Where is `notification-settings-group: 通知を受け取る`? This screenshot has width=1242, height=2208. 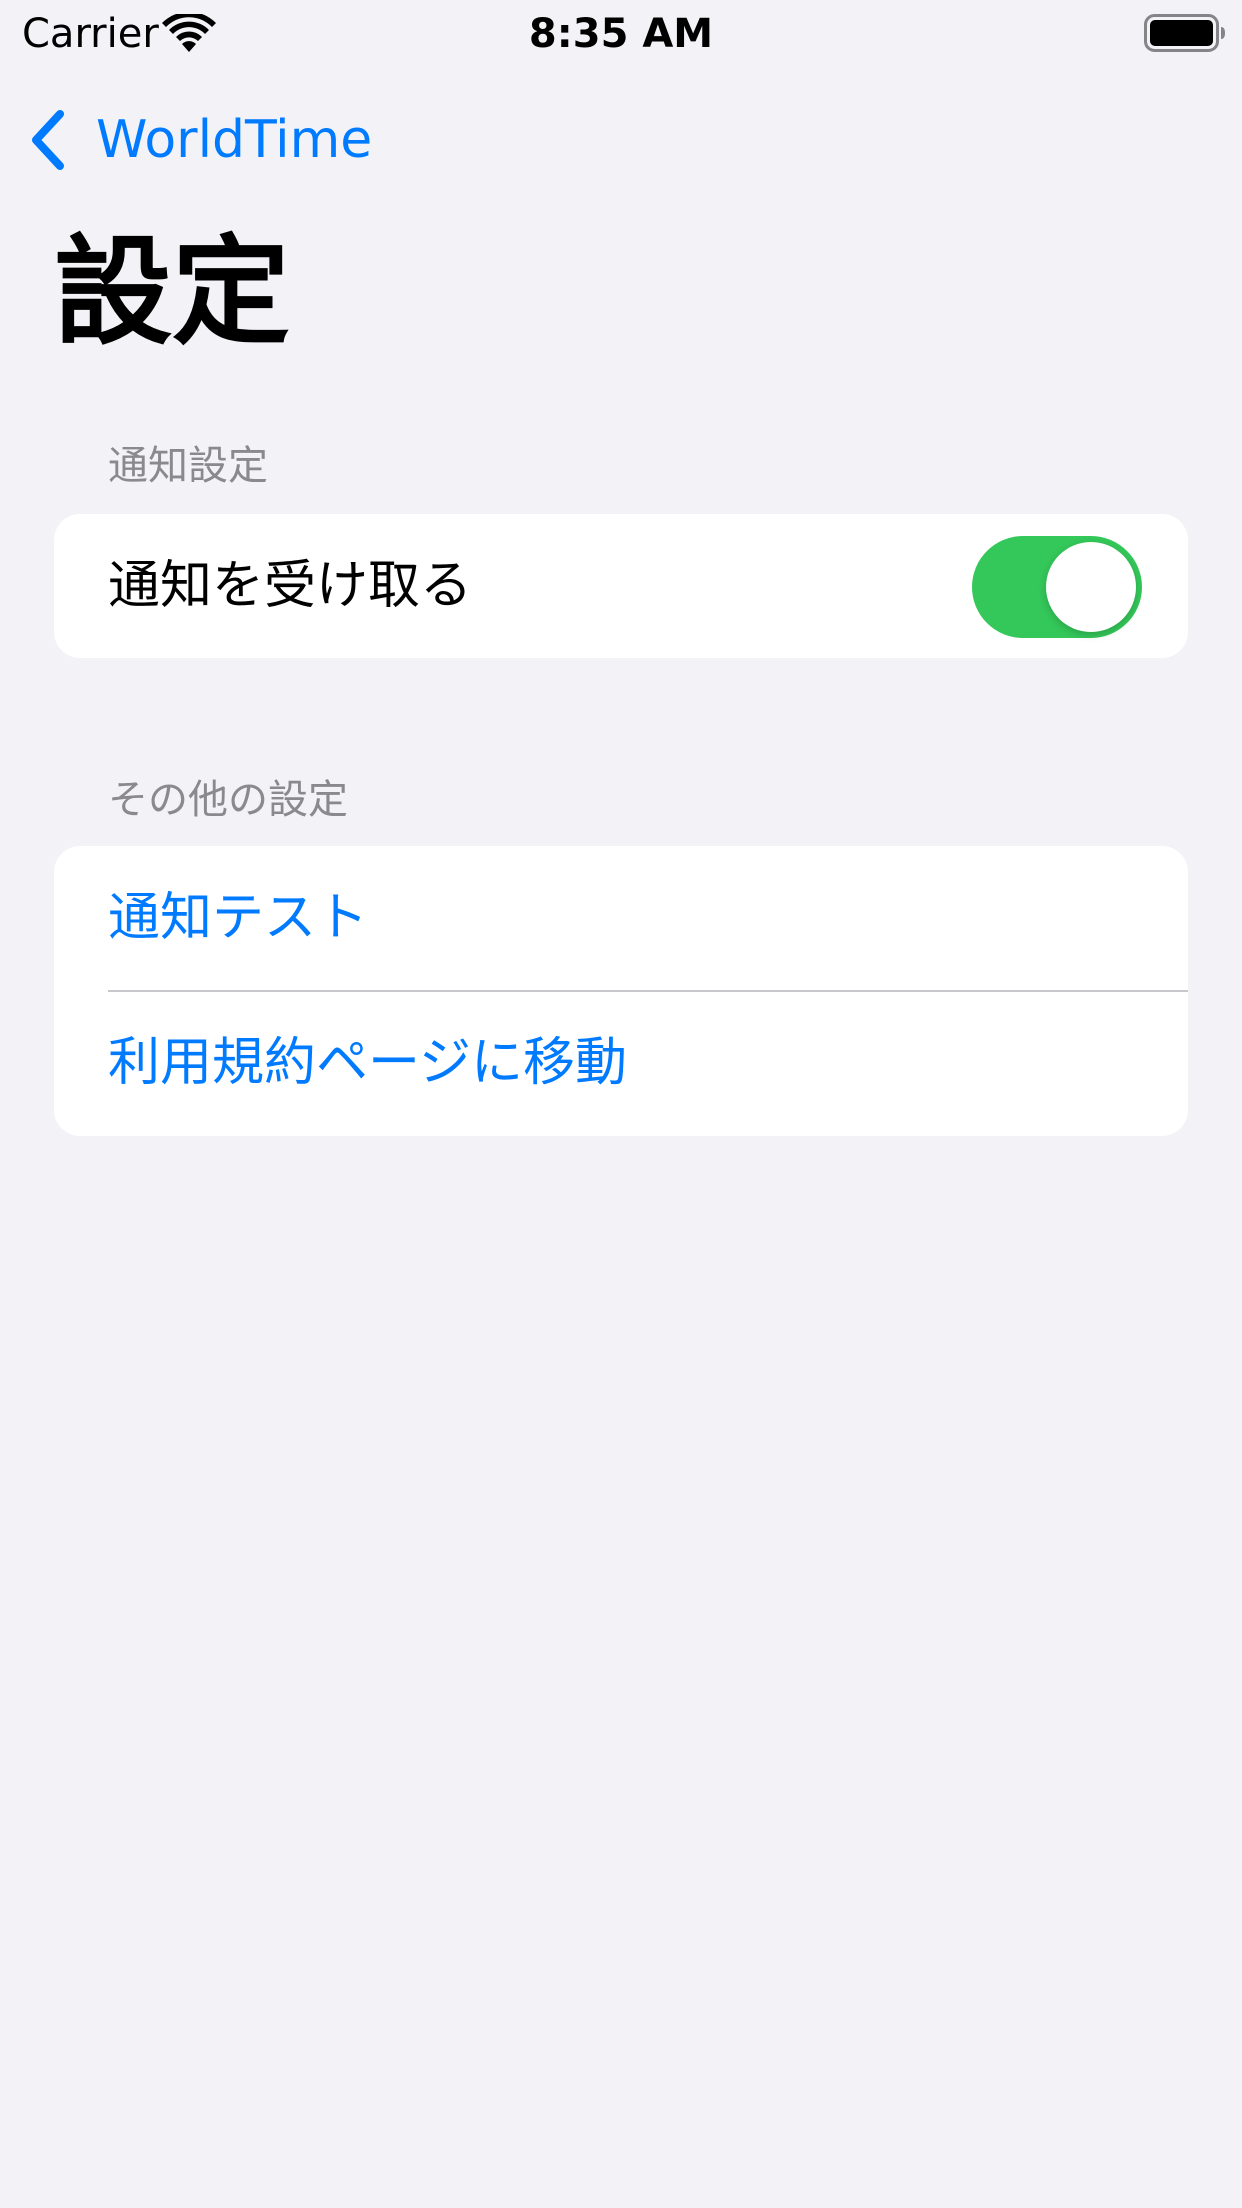
notification-settings-group: 通知を受け取る is located at coordinates (621, 586).